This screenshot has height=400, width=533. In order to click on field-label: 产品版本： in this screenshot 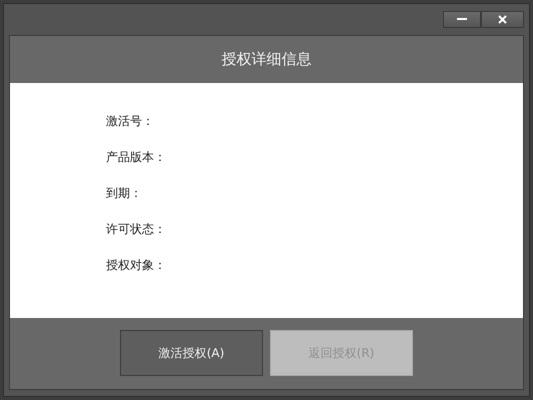, I will do `click(136, 157)`.